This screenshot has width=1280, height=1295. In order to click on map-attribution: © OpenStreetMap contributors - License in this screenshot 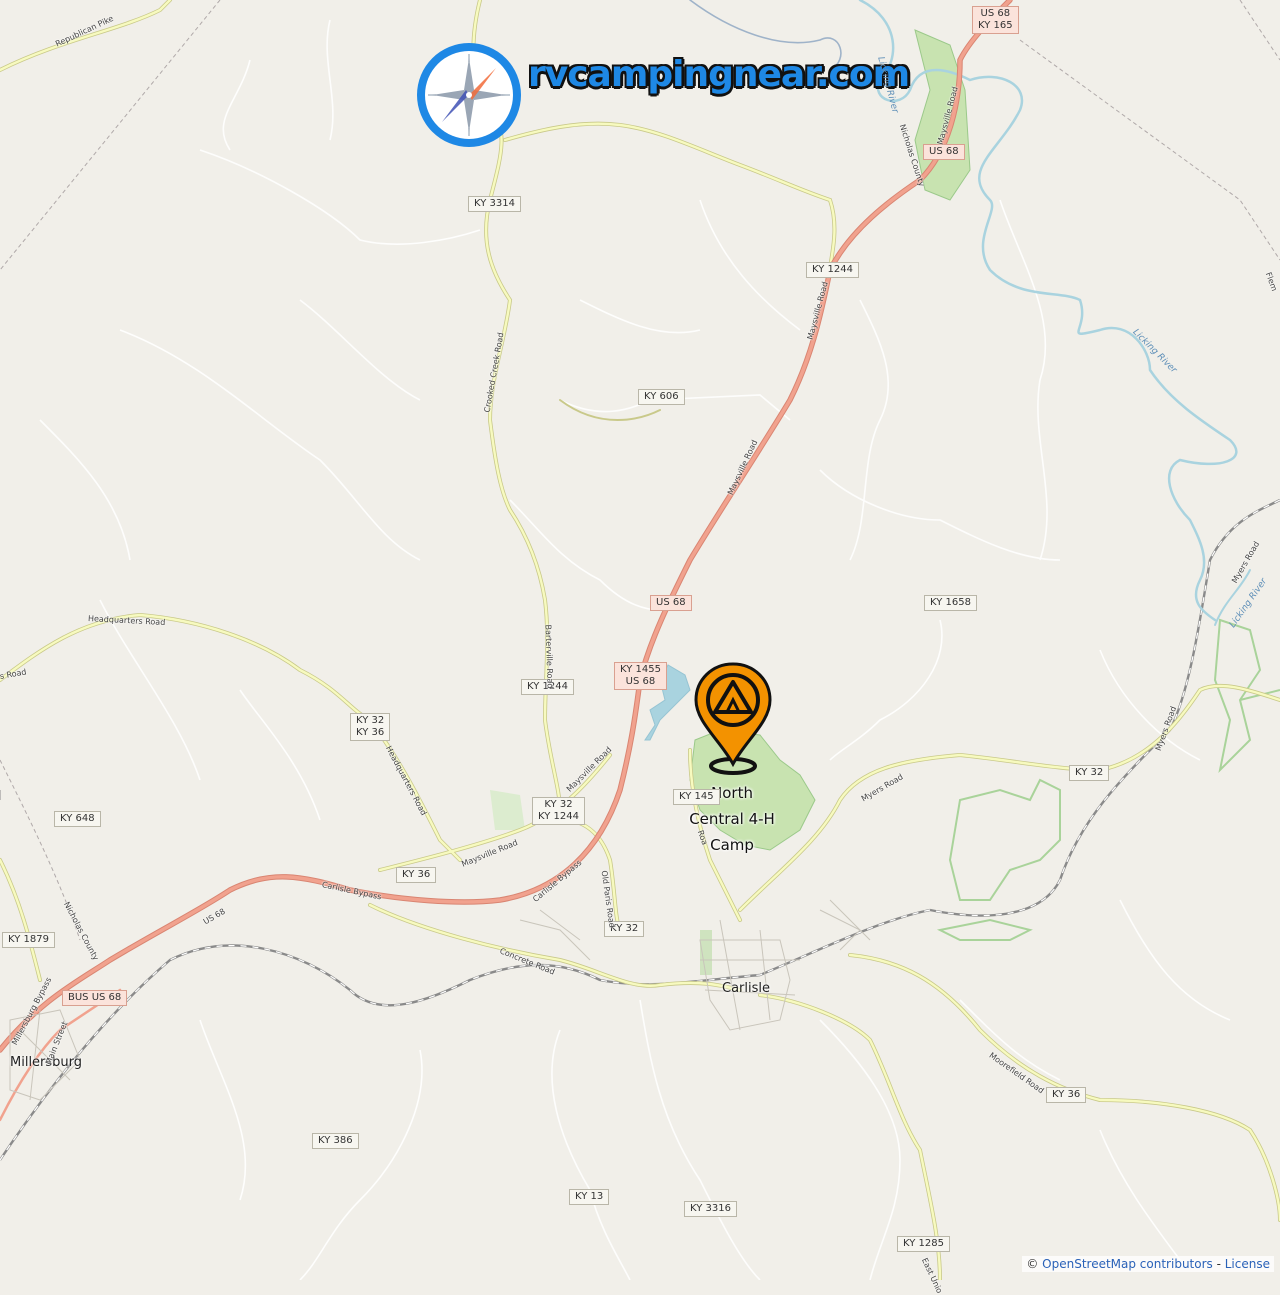, I will do `click(1148, 1264)`.